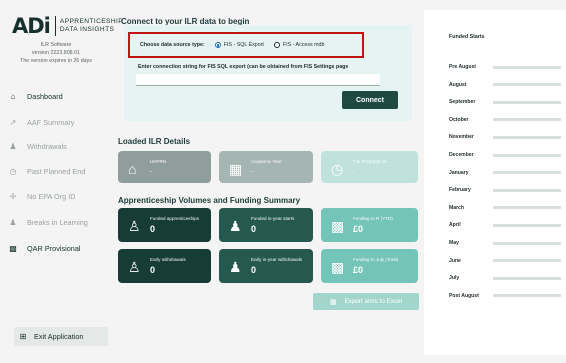 The height and width of the screenshot is (363, 566). What do you see at coordinates (67, 26) in the screenshot?
I see `logo: ADi APPRENTICESHIP DATA INSIGHTS` at bounding box center [67, 26].